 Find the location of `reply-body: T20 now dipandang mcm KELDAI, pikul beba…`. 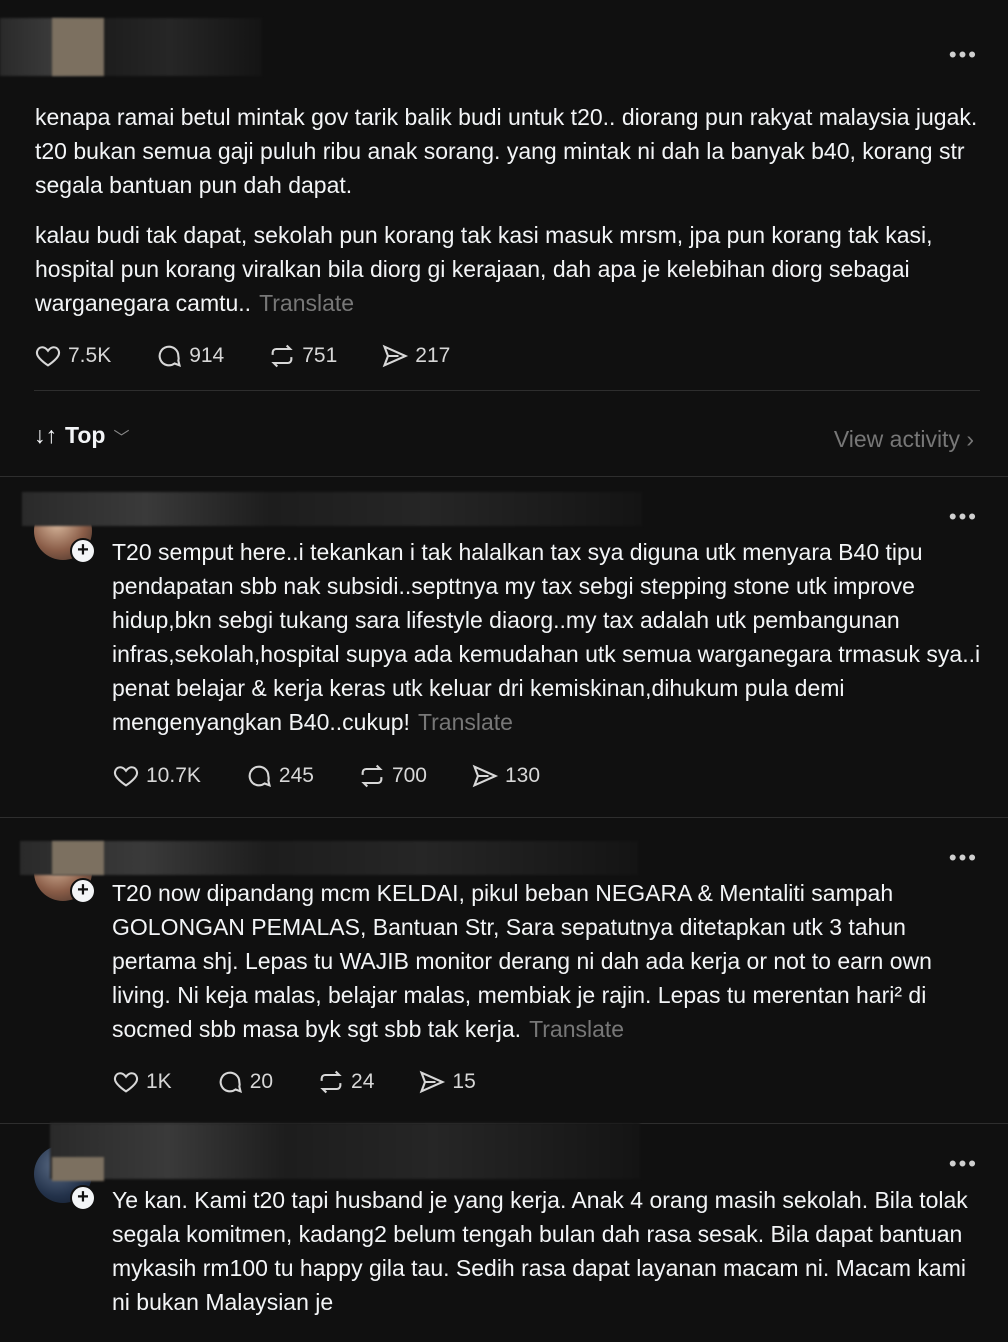

reply-body: T20 now dipandang mcm KELDAI, pikul beba… is located at coordinates (522, 961).